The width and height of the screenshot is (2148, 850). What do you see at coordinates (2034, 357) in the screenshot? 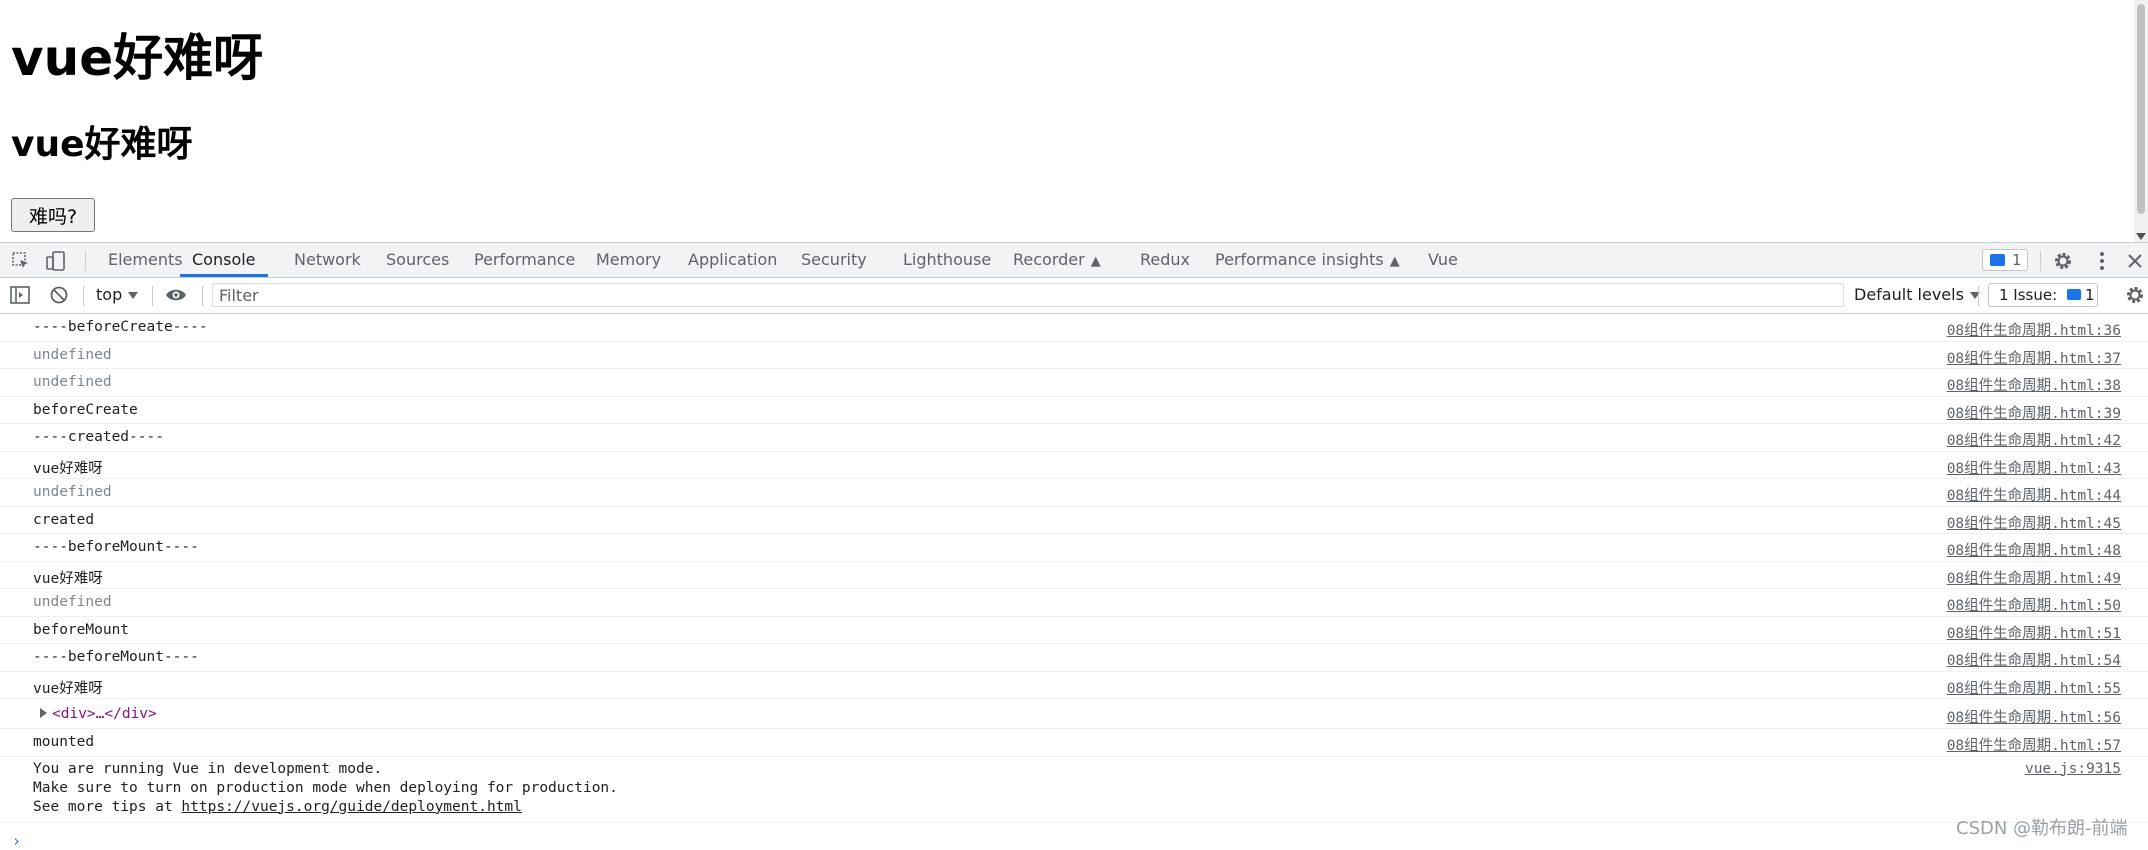
I see `source-link: 08组件生命周期.html:37` at bounding box center [2034, 357].